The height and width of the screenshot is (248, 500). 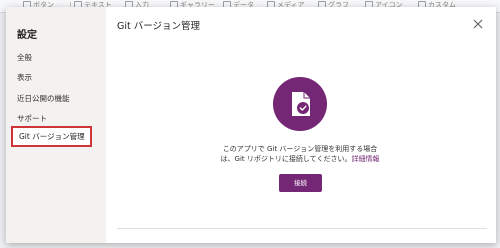 I want to click on sidebar-item-support: サポート, so click(x=32, y=118).